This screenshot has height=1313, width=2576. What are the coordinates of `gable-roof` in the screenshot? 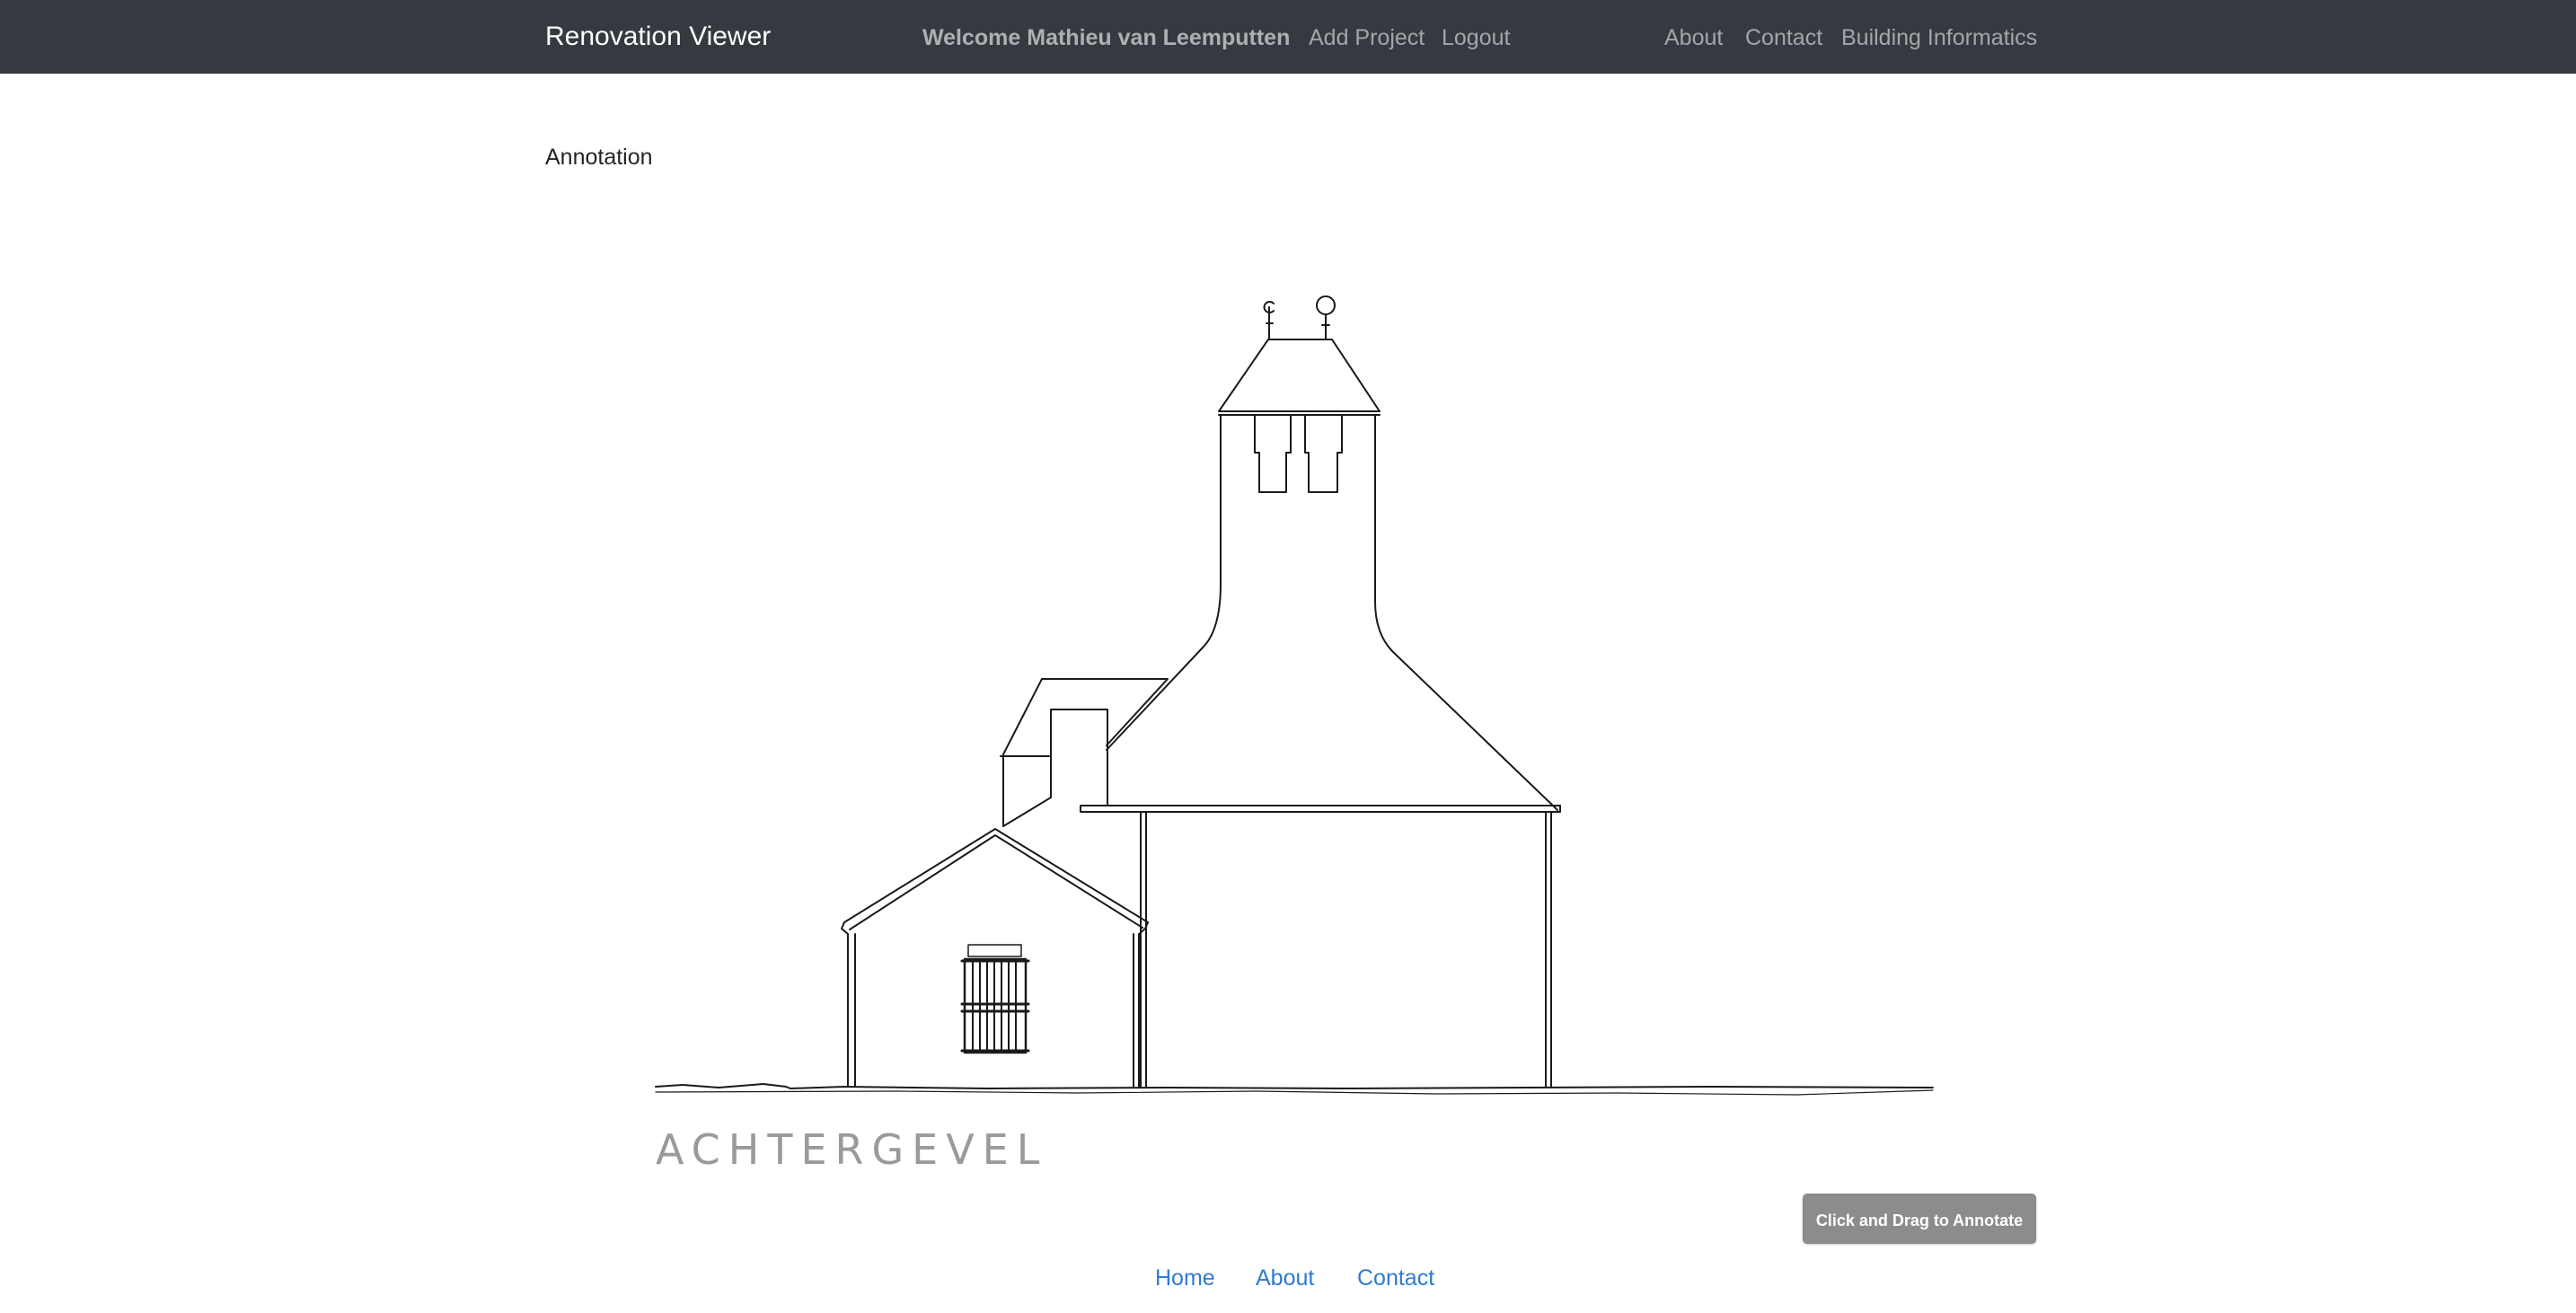 It's located at (996, 875).